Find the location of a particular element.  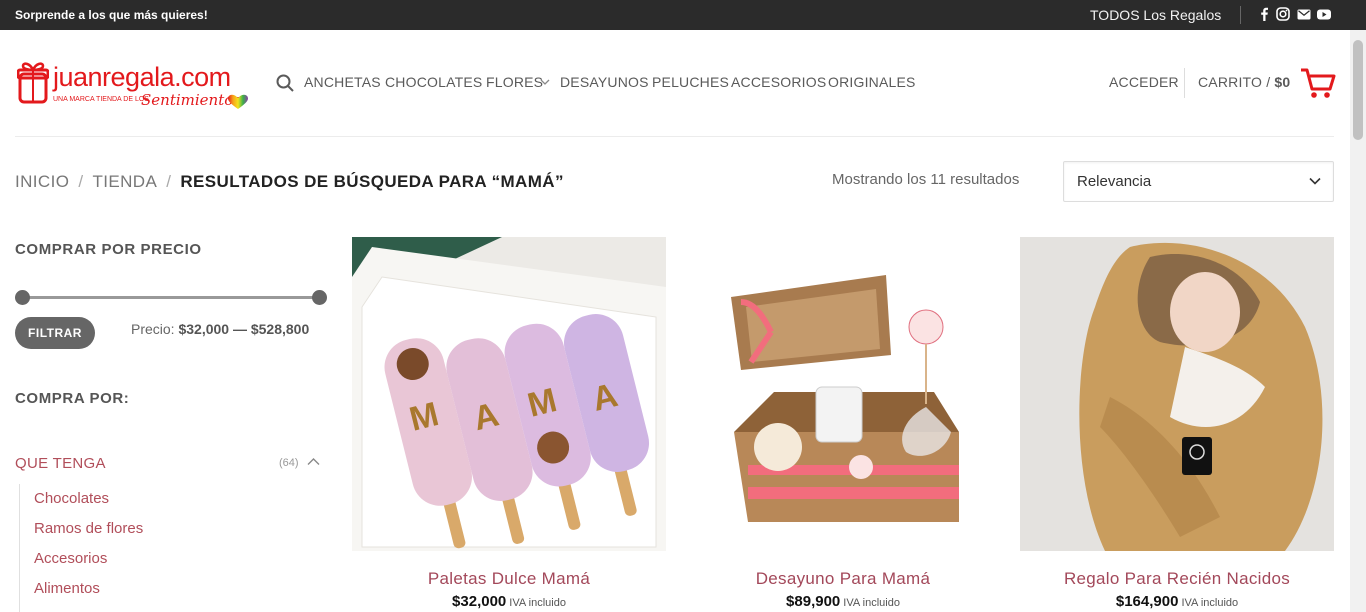

page-scrollbar is located at coordinates (1358, 321).